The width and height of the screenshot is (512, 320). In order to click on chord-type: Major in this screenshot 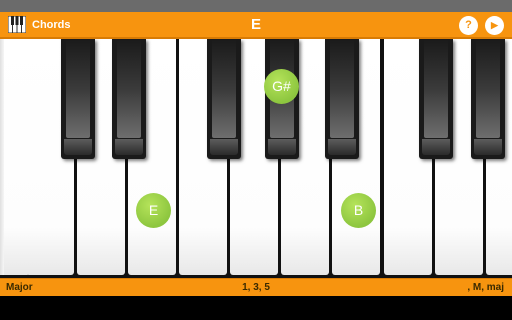, I will do `click(19, 287)`.